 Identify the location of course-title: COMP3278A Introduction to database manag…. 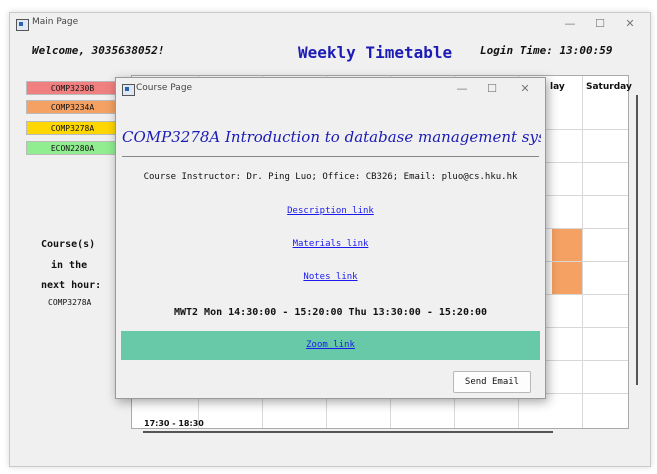
(331, 137).